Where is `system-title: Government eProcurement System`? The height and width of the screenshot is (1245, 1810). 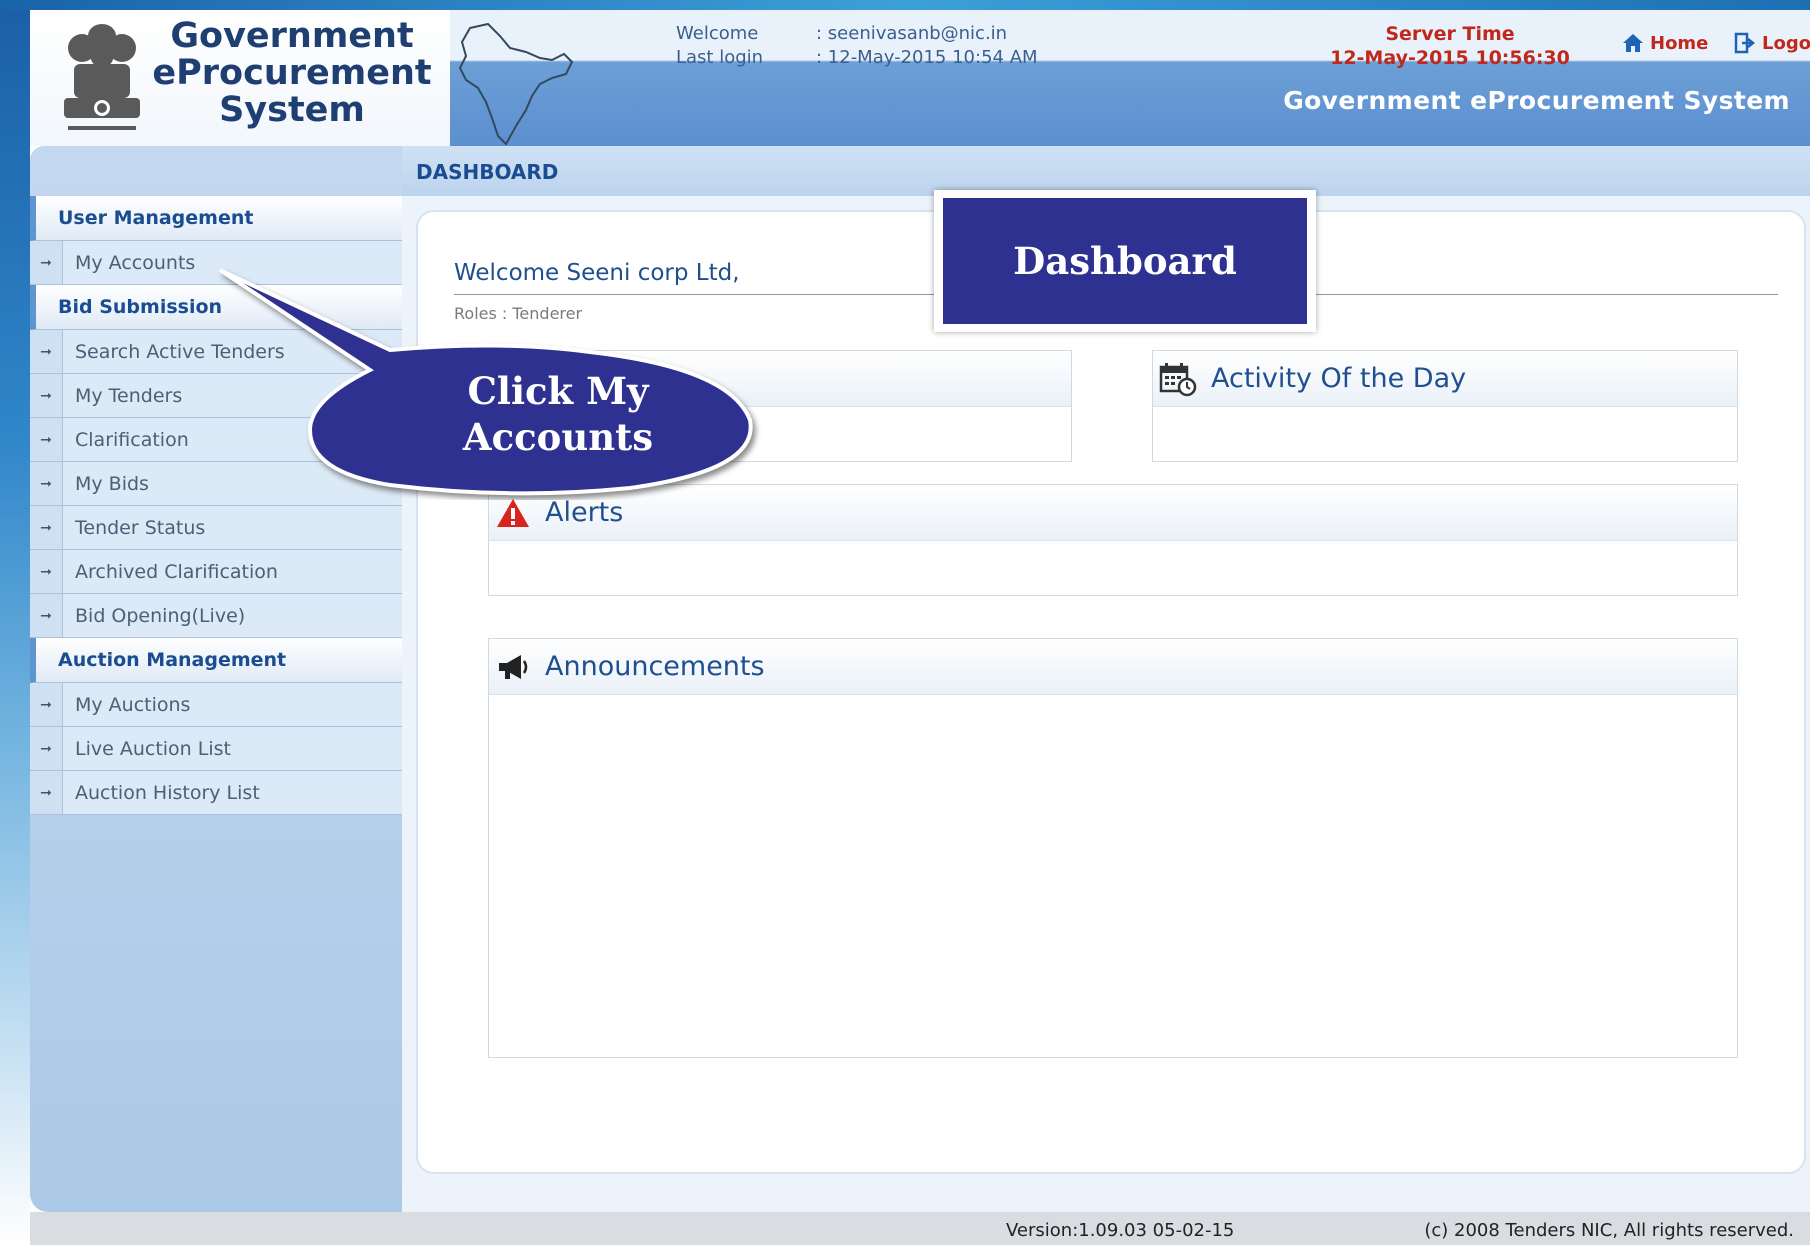 system-title: Government eProcurement System is located at coordinates (1536, 100).